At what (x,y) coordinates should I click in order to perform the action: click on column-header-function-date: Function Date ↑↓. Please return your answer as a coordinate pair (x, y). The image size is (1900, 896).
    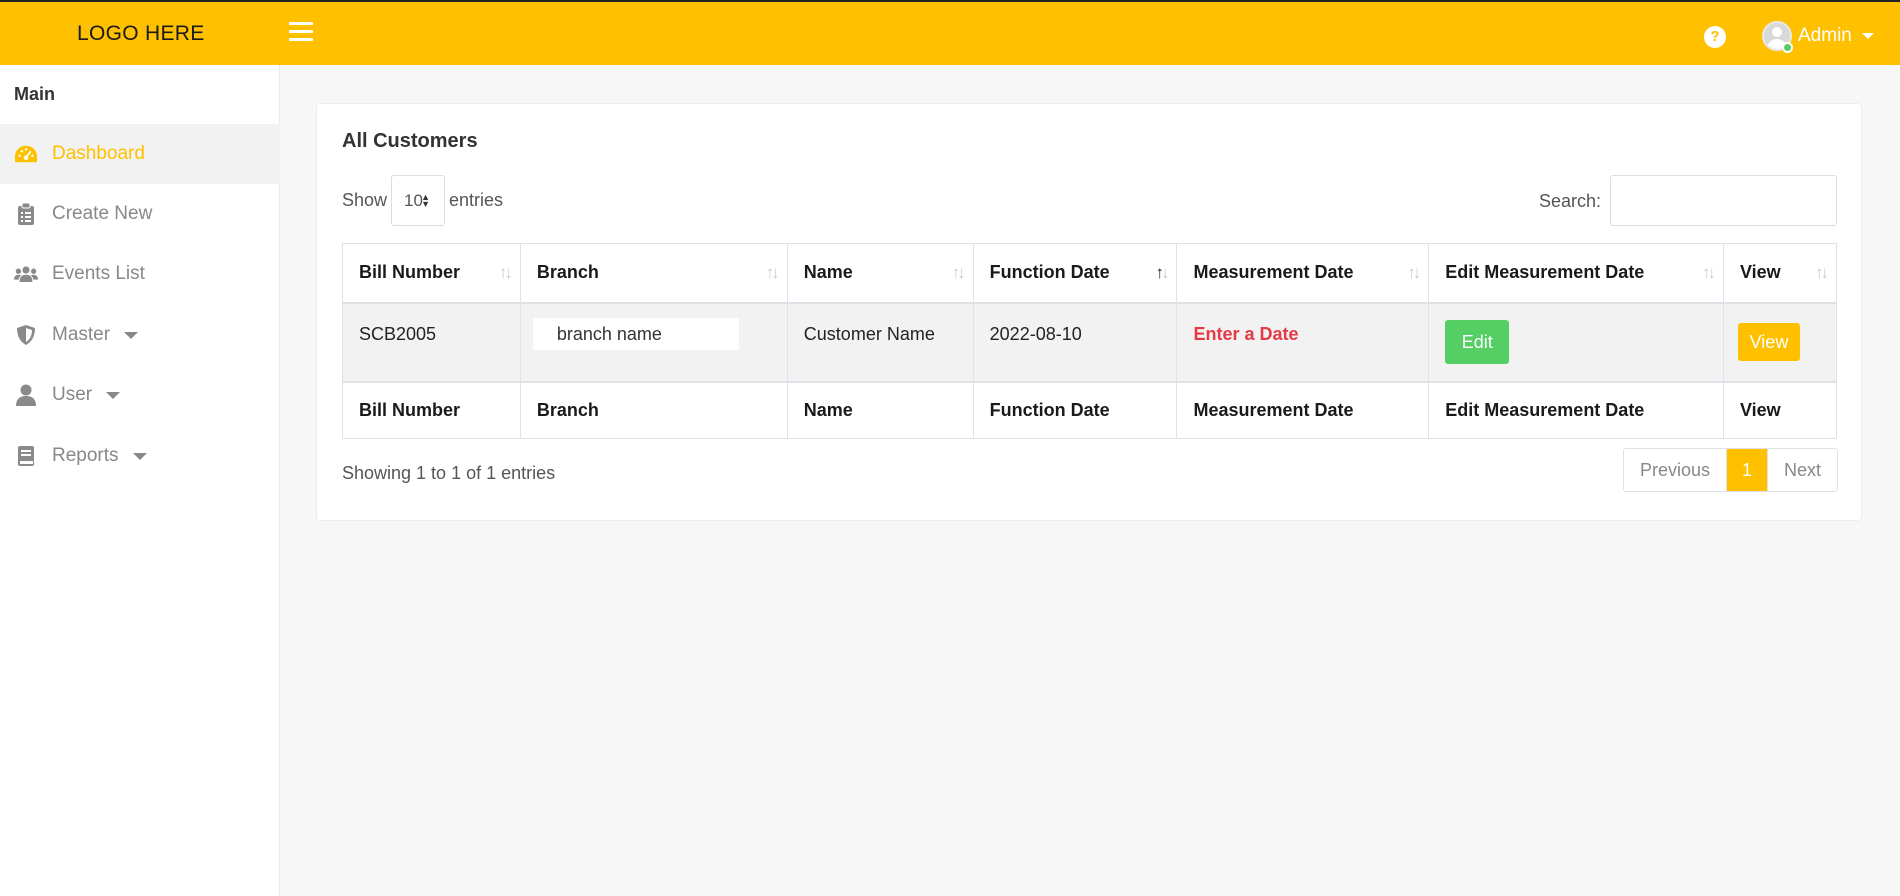
    Looking at the image, I should click on (1075, 273).